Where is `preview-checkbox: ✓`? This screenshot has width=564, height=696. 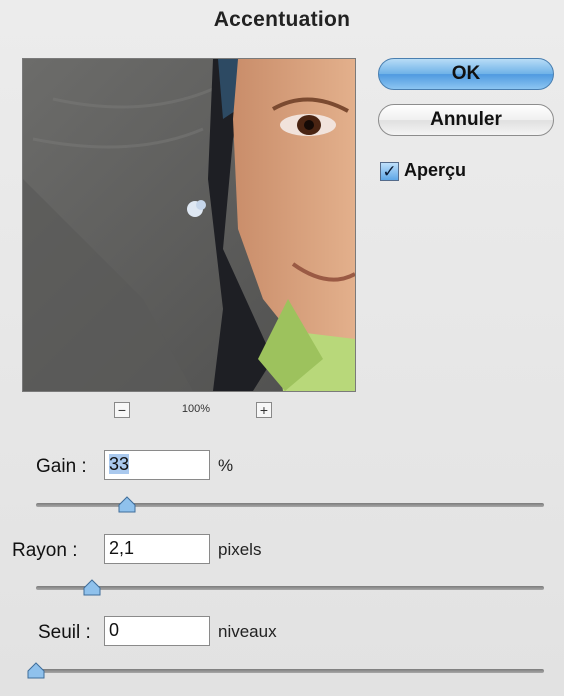 preview-checkbox: ✓ is located at coordinates (389, 171).